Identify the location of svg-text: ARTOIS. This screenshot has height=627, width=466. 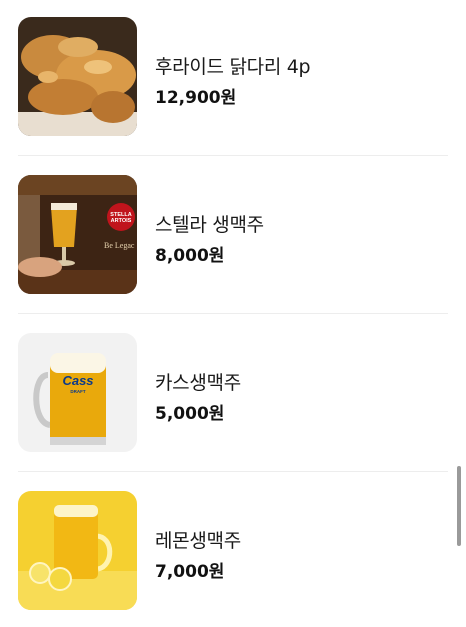
(121, 221).